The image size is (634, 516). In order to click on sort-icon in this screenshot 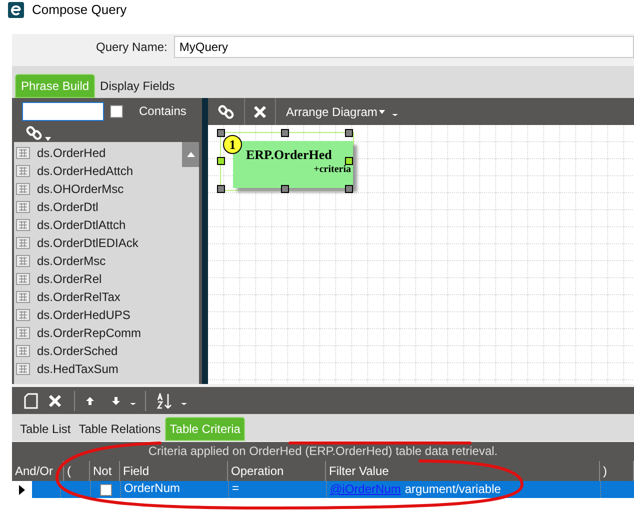, I will do `click(165, 400)`.